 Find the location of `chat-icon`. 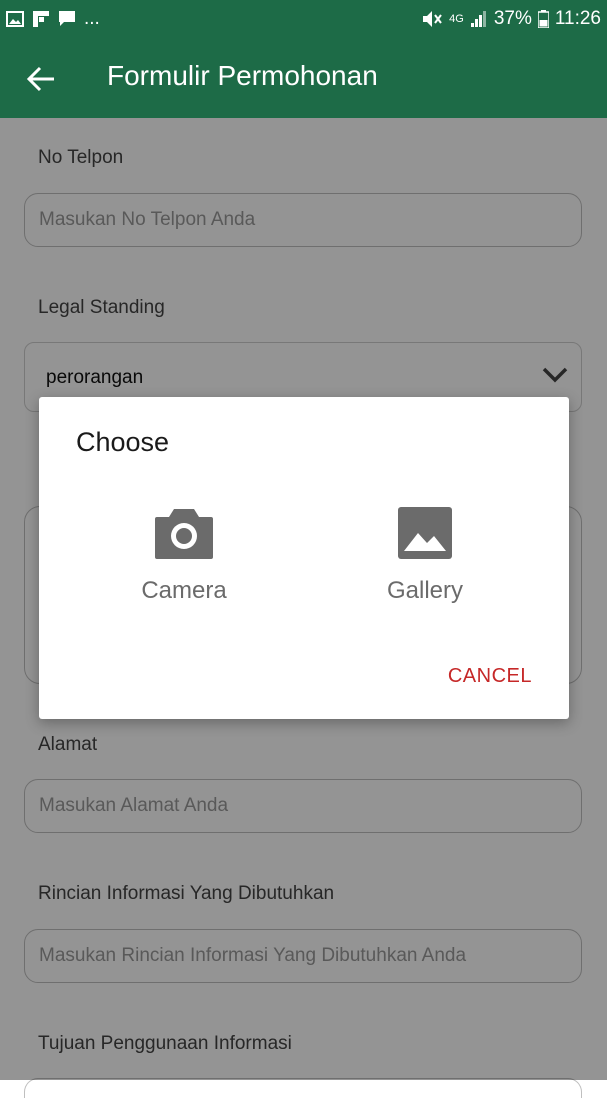

chat-icon is located at coordinates (67, 18).